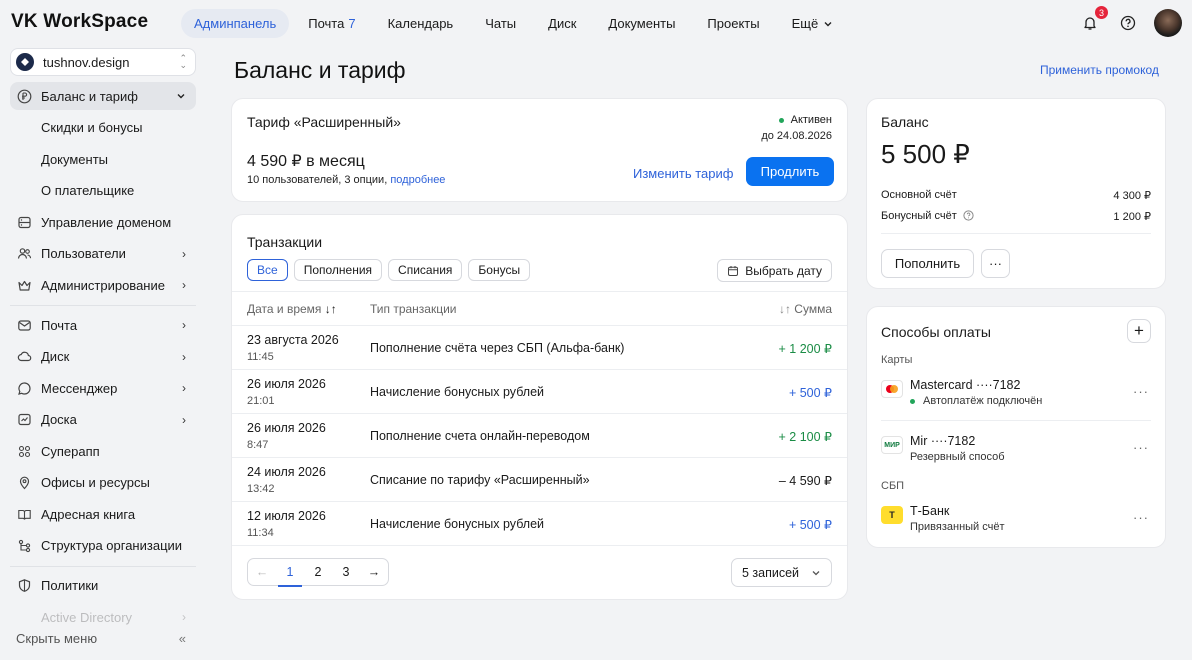 This screenshot has width=1192, height=660. Describe the element at coordinates (790, 171) in the screenshot. I see `extend-button: Продлить` at that location.